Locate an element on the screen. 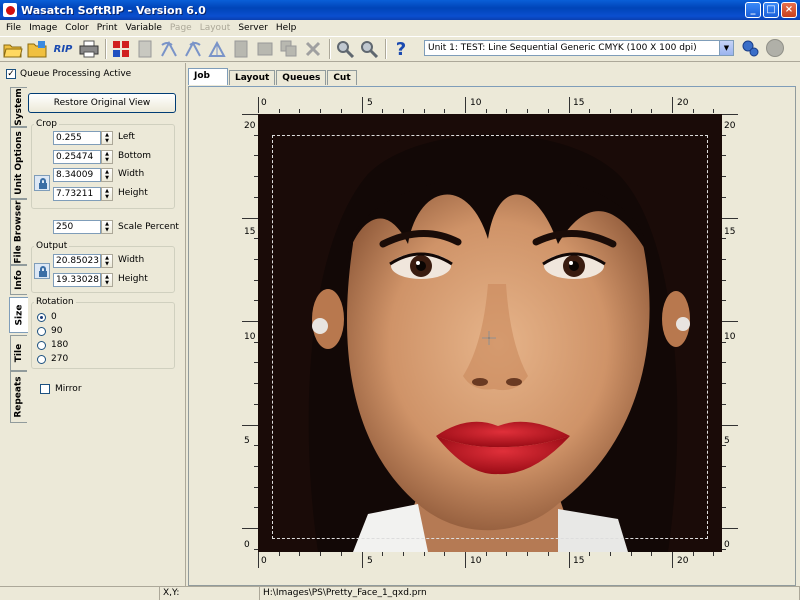 Image resolution: width=800 pixels, height=600 pixels. ruler-top-label: 5 is located at coordinates (370, 103).